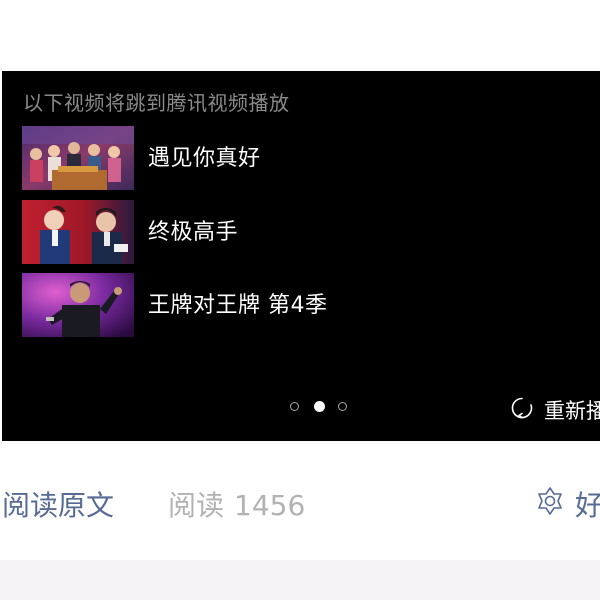  Describe the element at coordinates (193, 232) in the screenshot. I see `recommended-video-title: 终极高手` at that location.